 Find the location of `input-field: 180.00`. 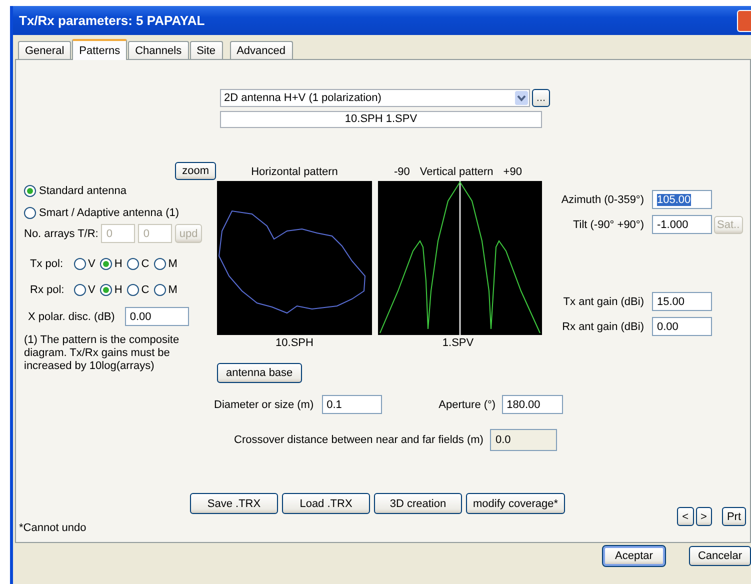

input-field: 180.00 is located at coordinates (532, 404).